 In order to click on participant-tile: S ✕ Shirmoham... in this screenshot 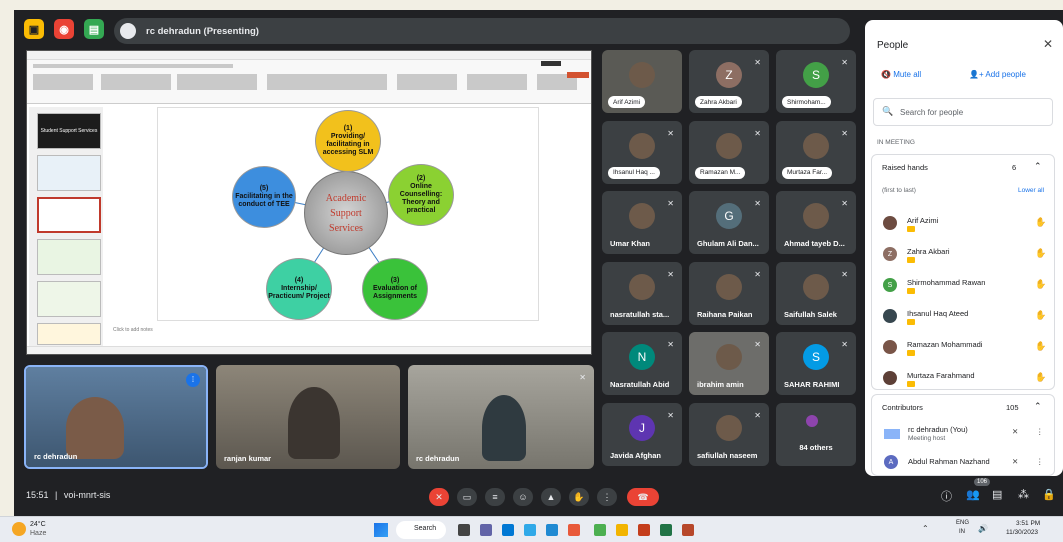, I will do `click(816, 81)`.